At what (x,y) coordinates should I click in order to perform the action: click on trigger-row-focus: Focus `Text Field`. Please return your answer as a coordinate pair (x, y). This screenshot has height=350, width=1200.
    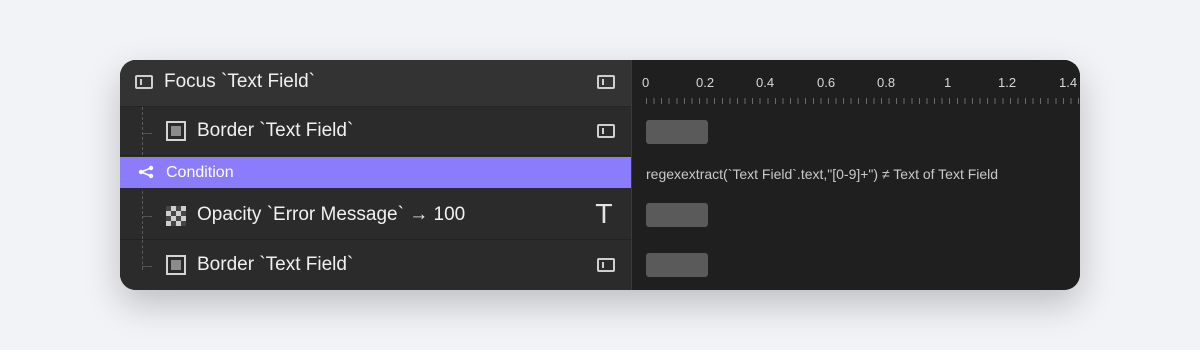
    Looking at the image, I should click on (375, 83).